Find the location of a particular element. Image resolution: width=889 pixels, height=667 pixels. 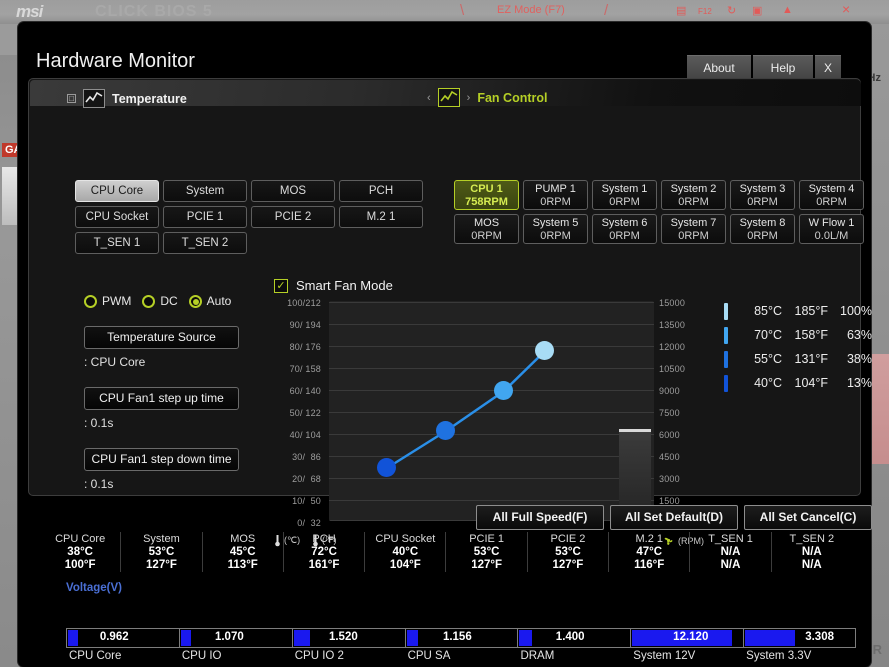

temp-tick-10: 10/ 50 is located at coordinates (306, 501).